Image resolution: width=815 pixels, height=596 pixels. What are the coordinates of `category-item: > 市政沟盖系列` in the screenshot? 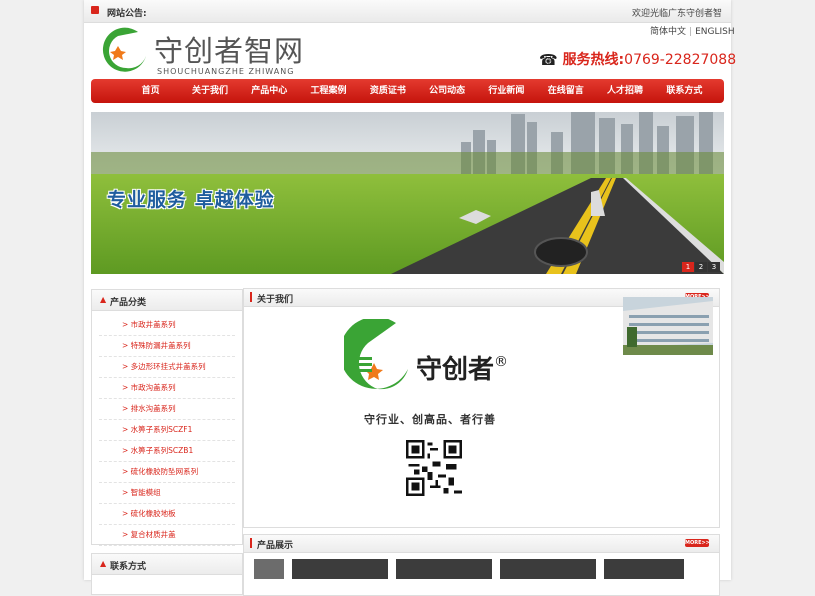 It's located at (167, 388).